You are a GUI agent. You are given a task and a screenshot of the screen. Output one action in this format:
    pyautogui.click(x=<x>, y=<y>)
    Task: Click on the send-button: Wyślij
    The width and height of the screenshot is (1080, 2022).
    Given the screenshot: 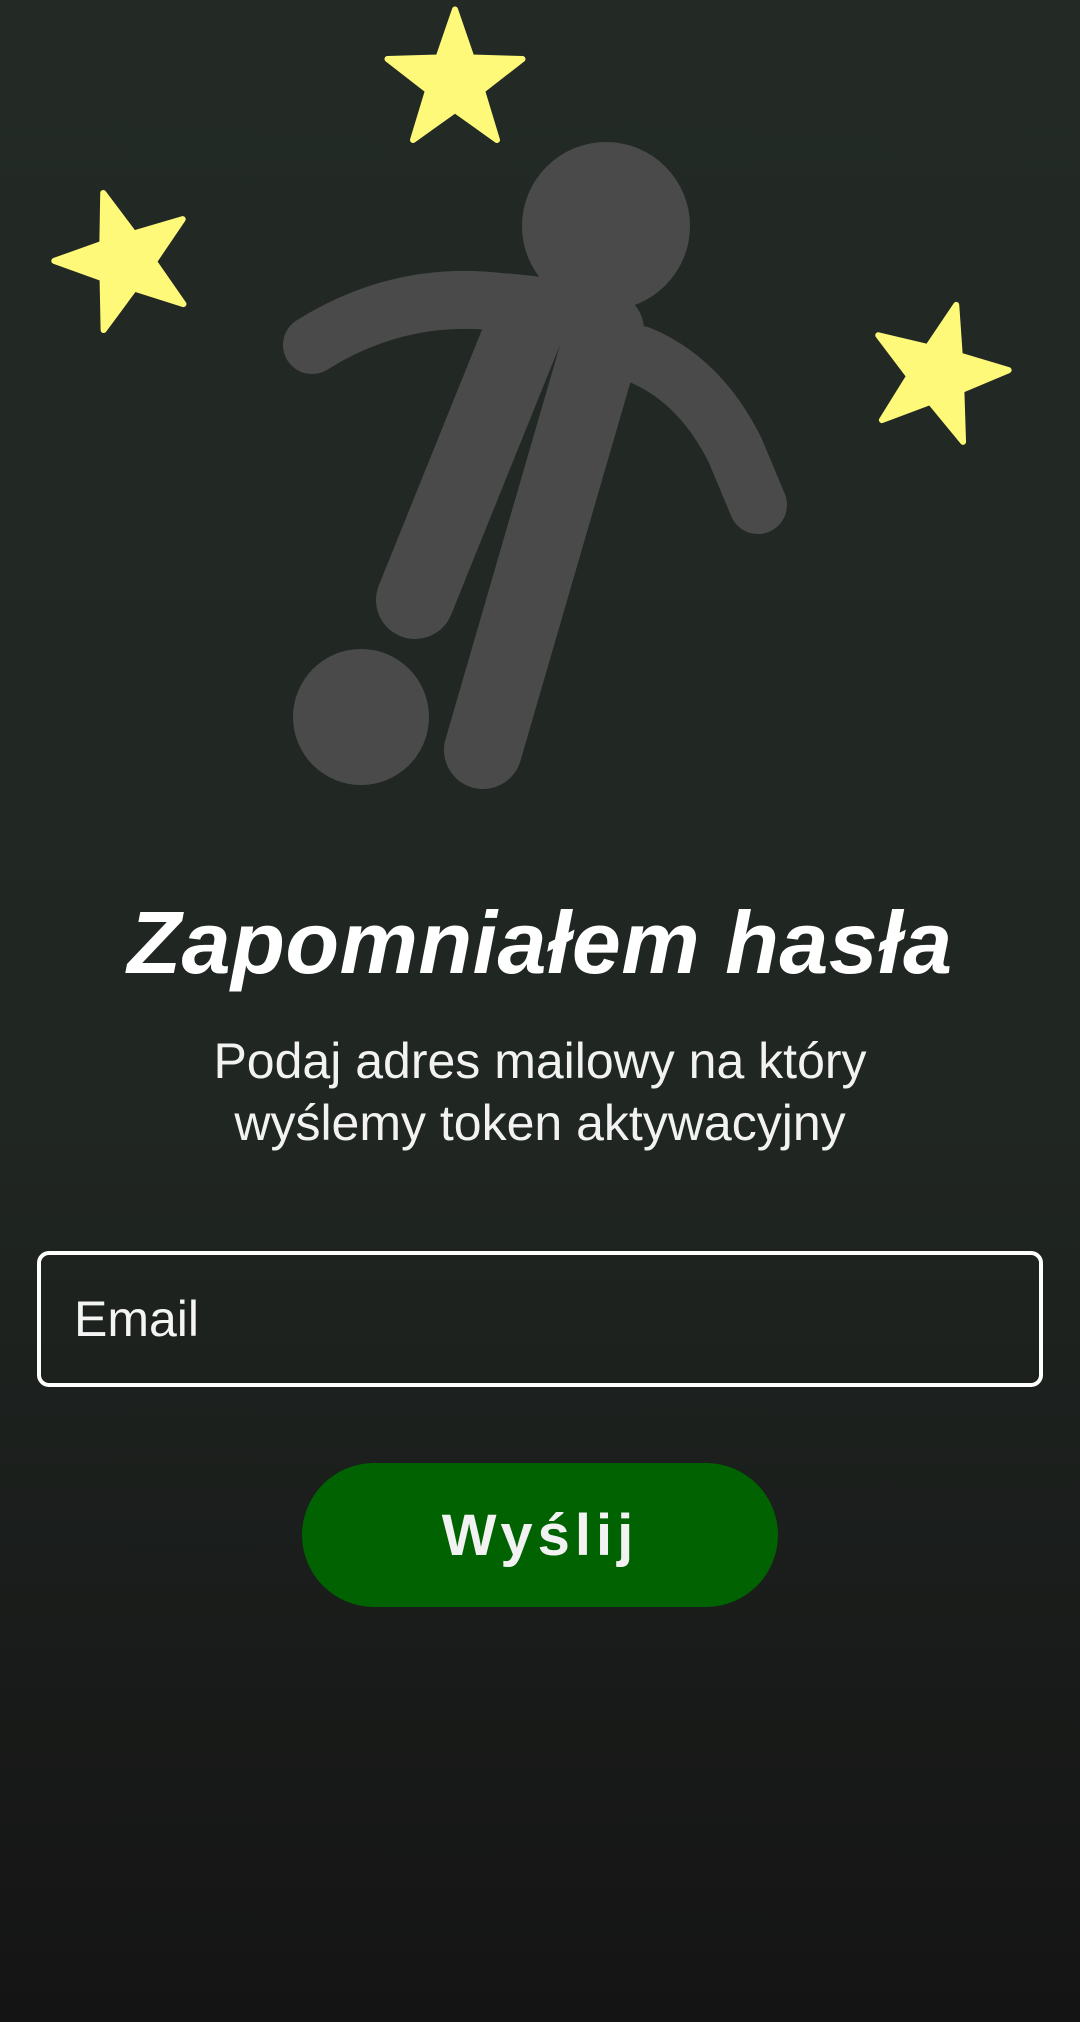 What is the action you would take?
    pyautogui.click(x=540, y=1535)
    